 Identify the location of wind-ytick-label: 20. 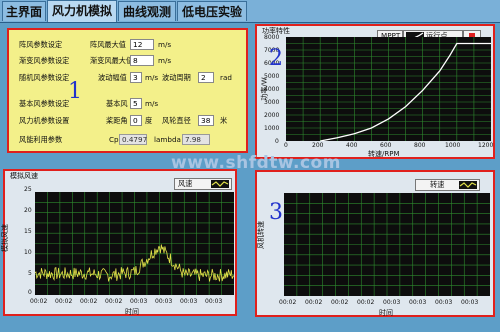
(28, 210).